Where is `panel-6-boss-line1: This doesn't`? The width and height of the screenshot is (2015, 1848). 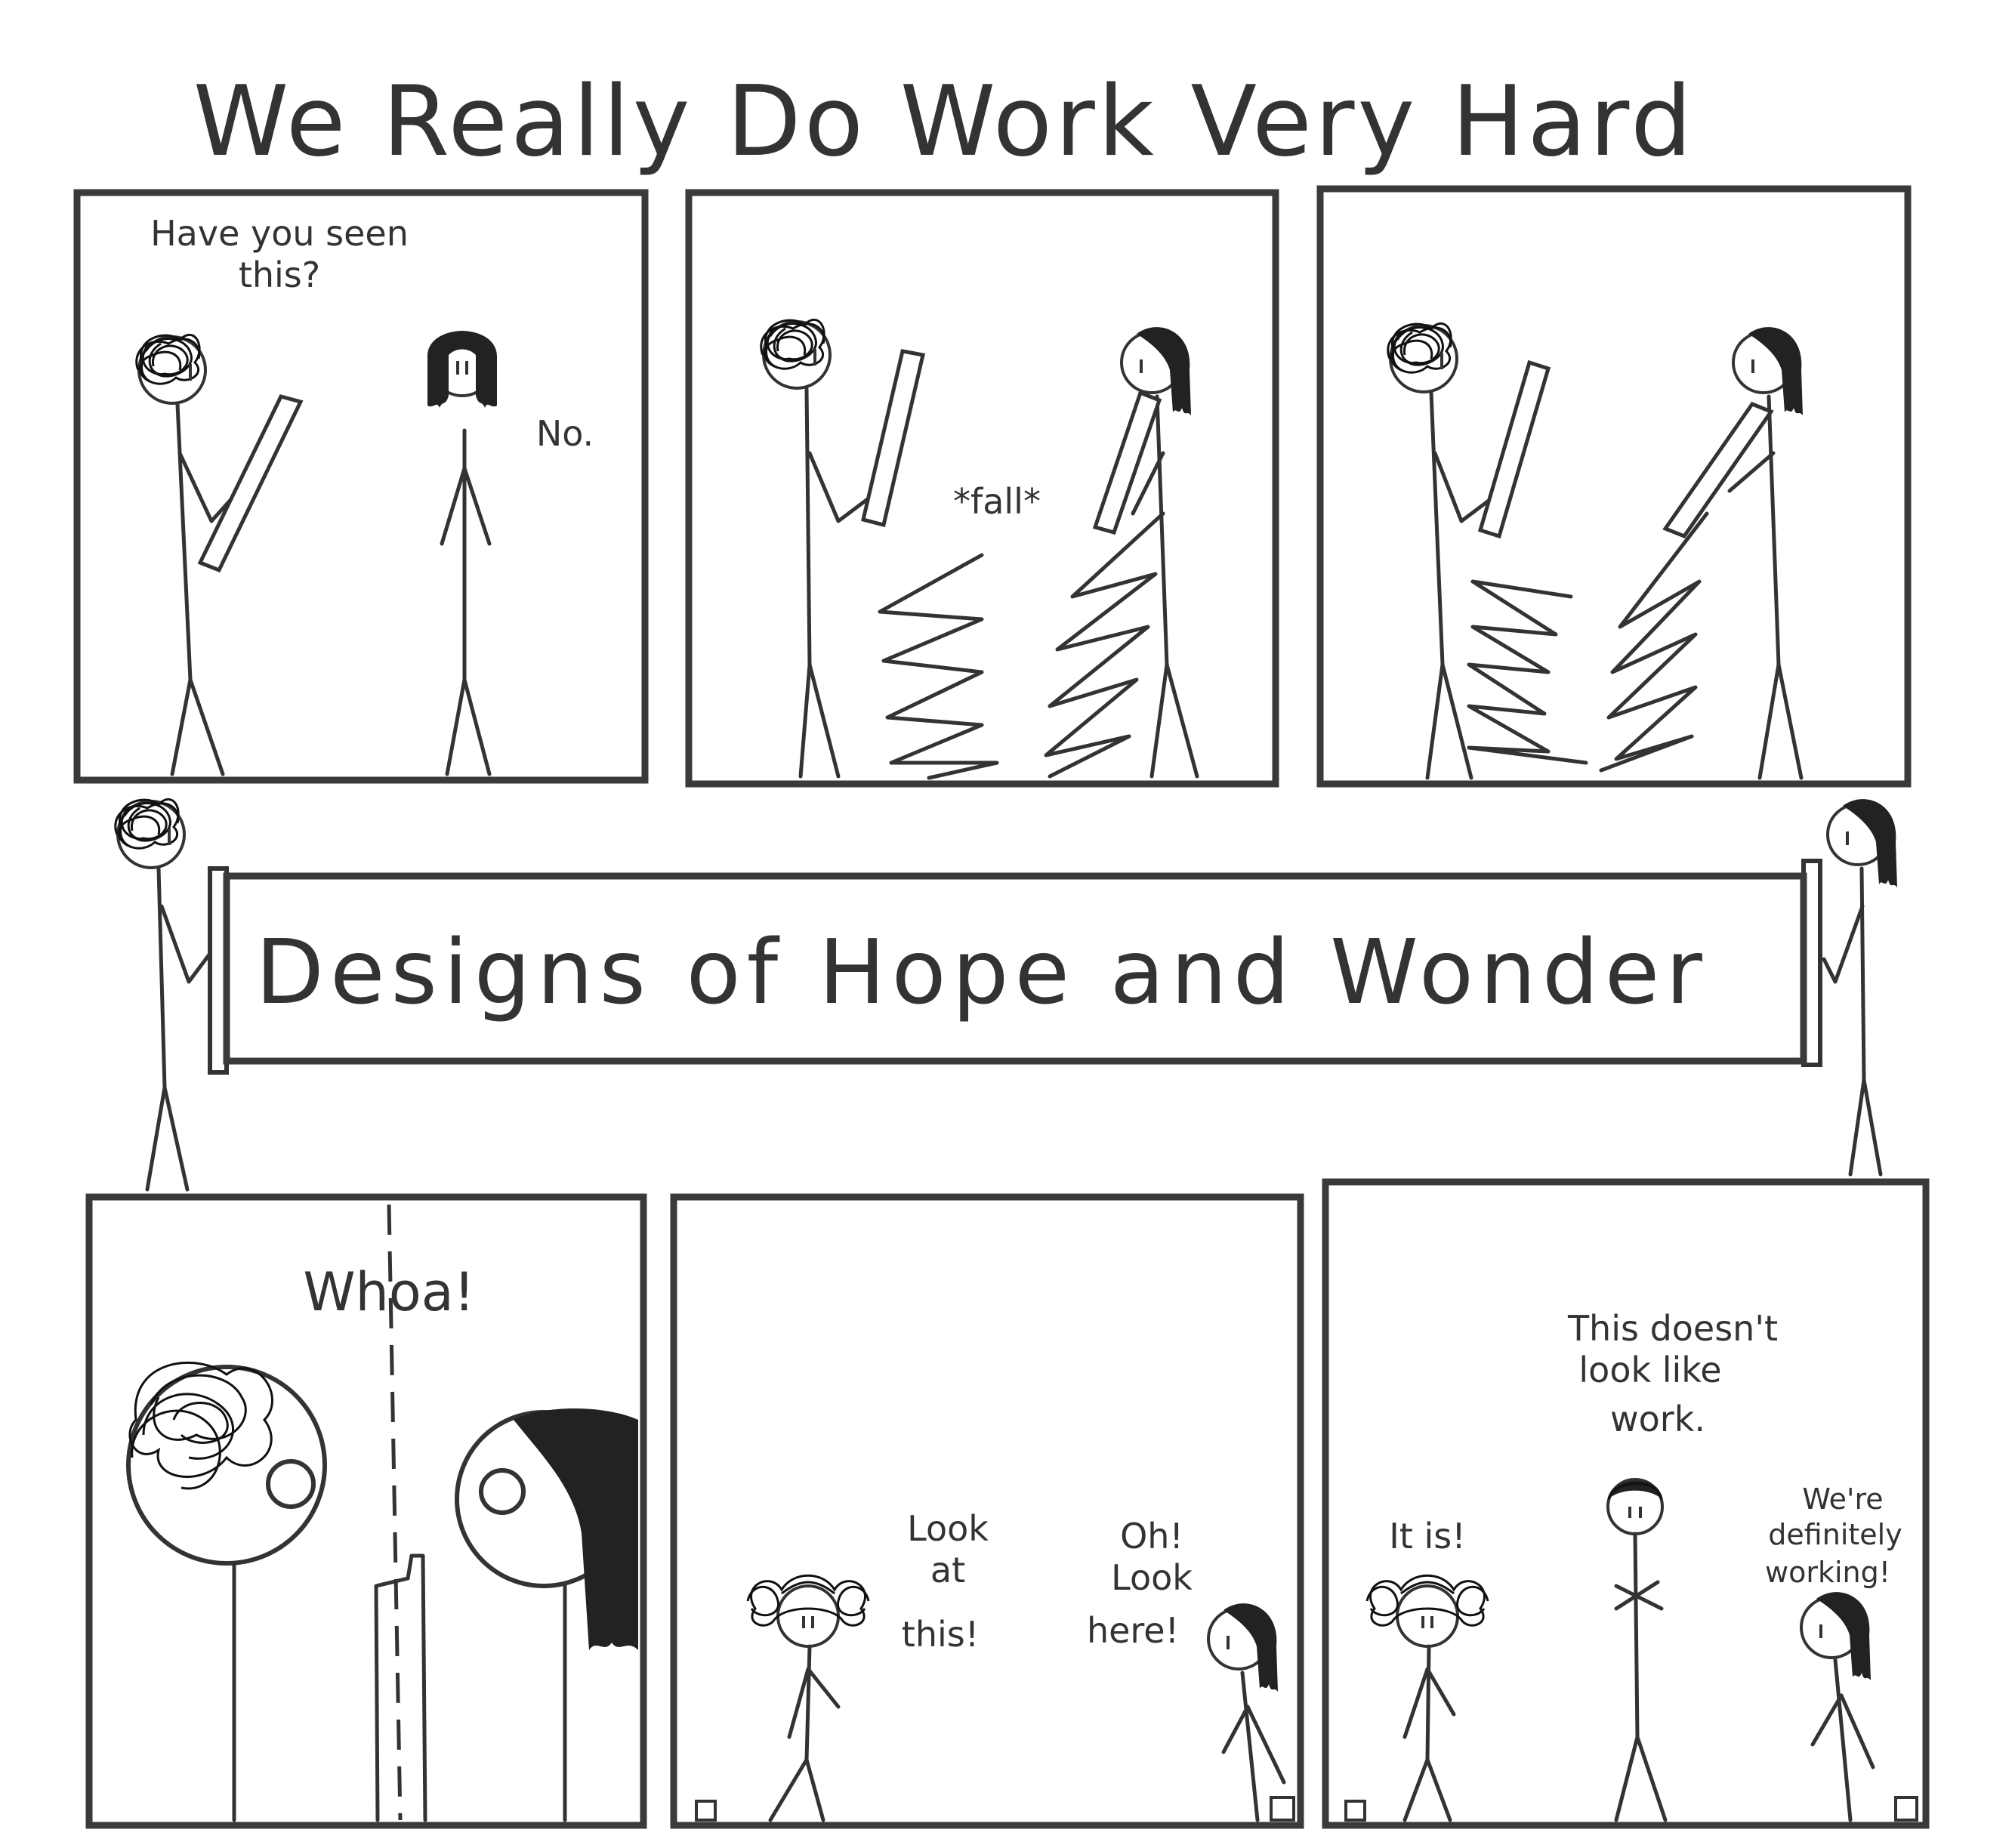
panel-6-boss-line1: This doesn't is located at coordinates (1672, 1328).